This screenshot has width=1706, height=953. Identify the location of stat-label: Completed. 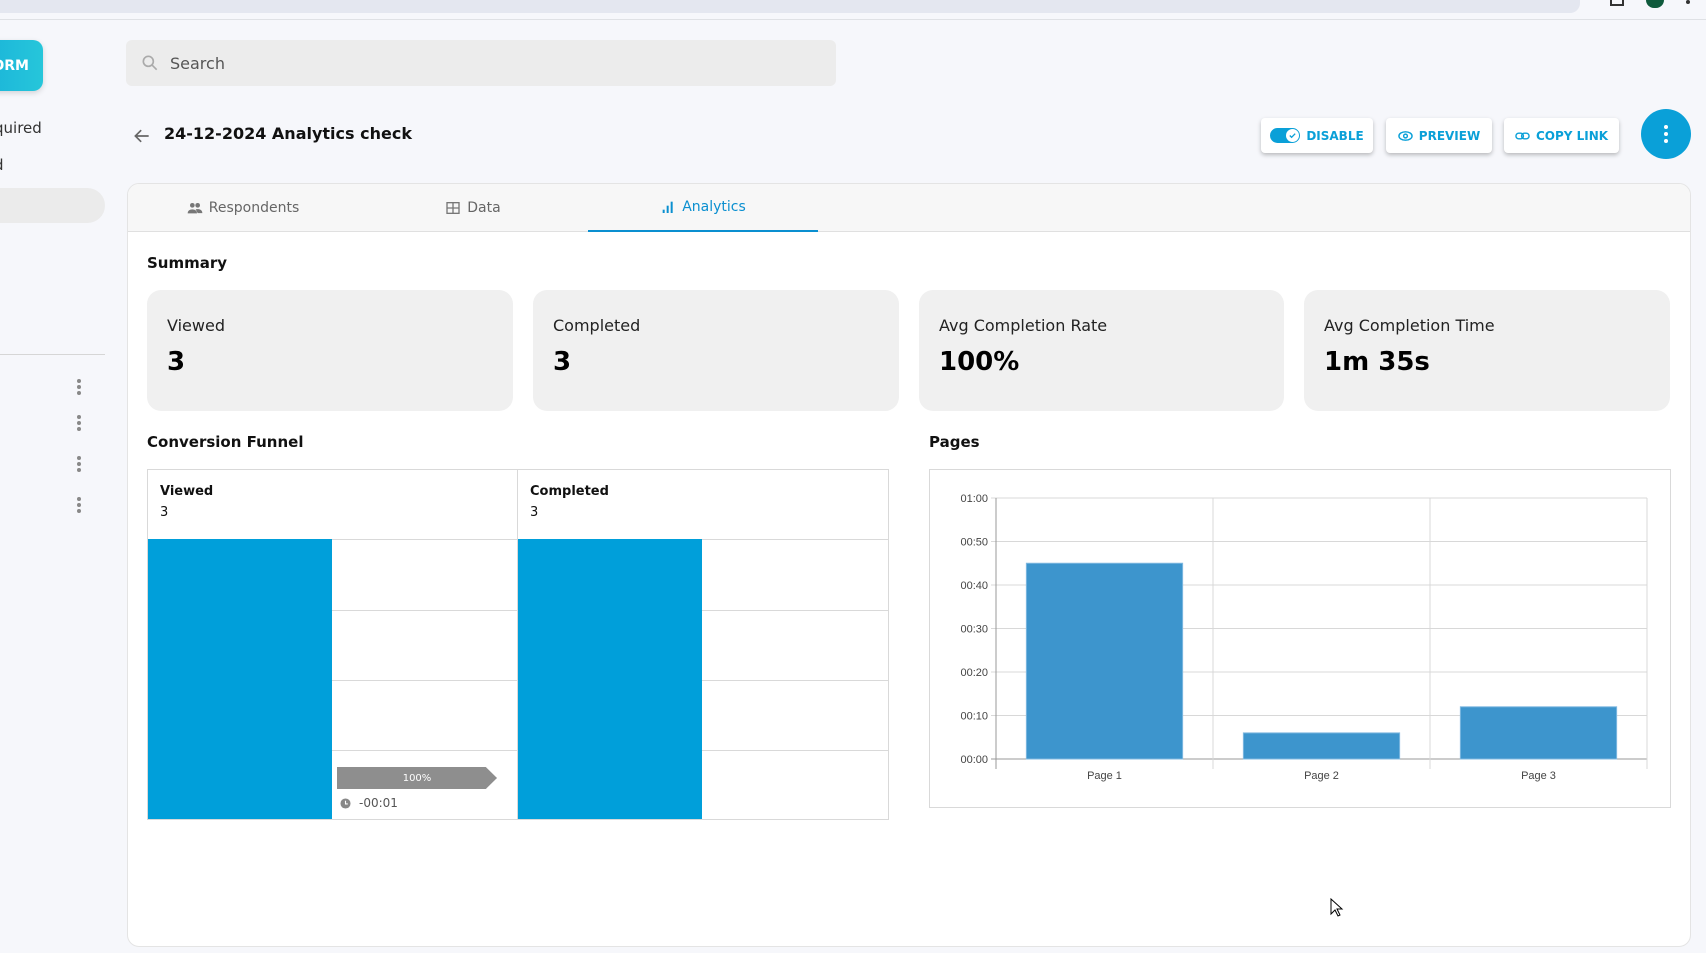
(597, 325).